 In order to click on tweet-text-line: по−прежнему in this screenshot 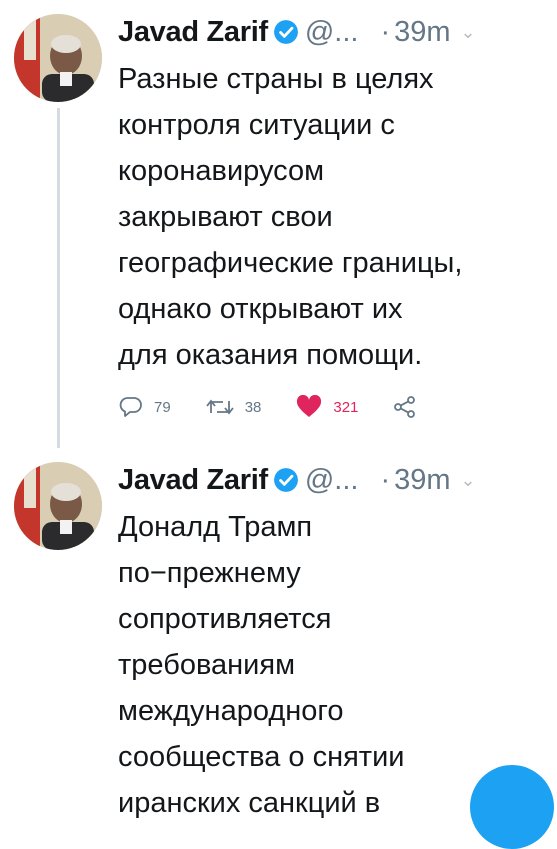, I will do `click(209, 573)`.